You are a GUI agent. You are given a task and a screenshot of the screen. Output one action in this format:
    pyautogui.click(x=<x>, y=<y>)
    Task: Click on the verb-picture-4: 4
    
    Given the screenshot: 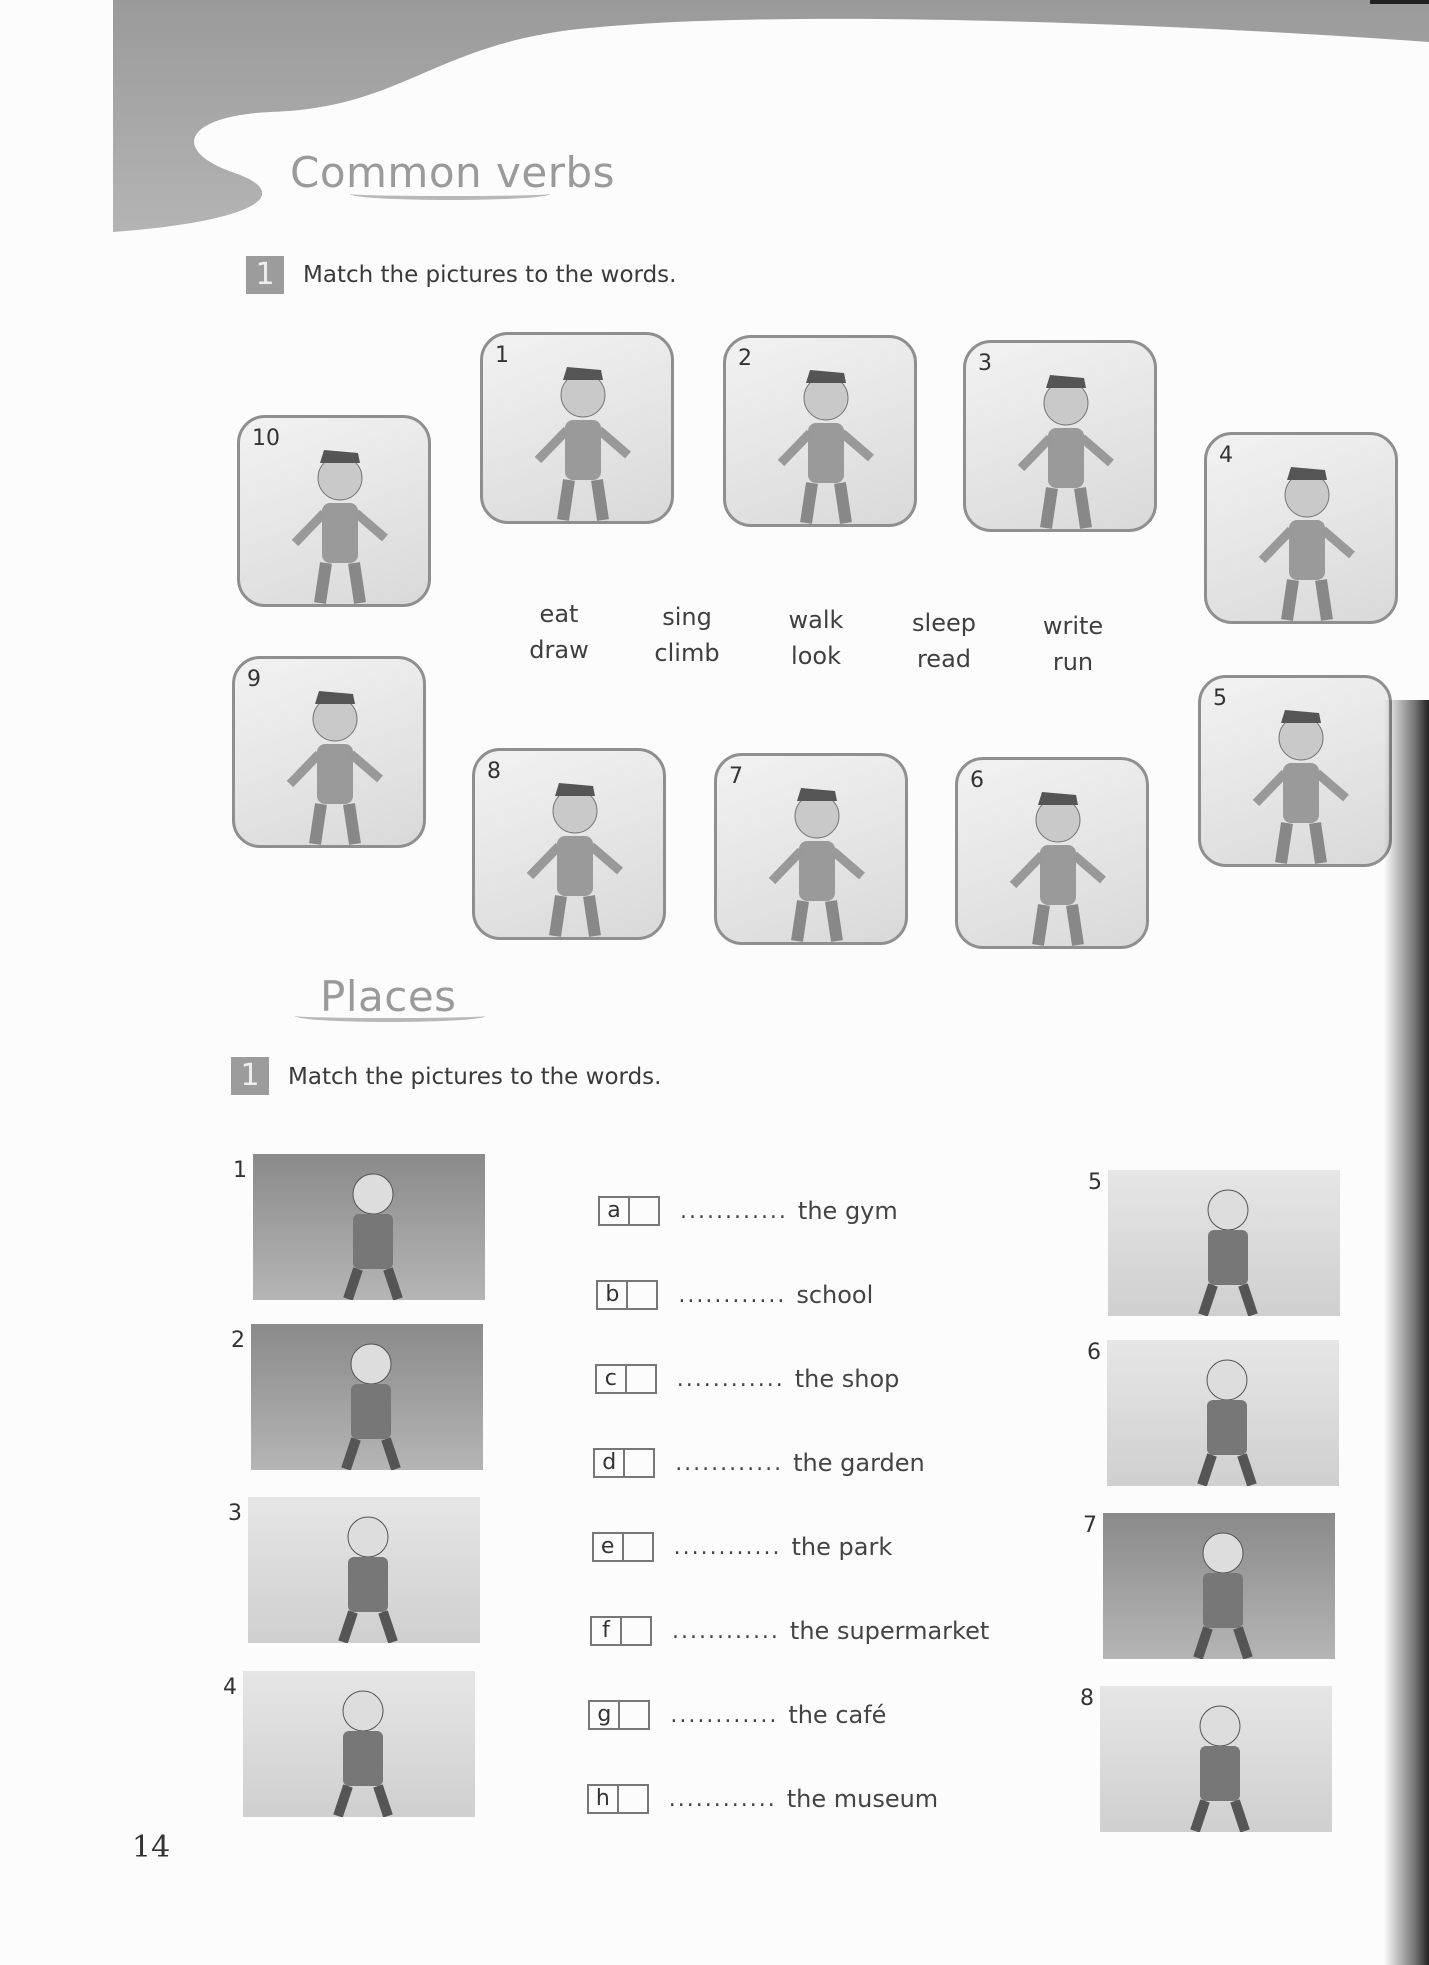 What is the action you would take?
    pyautogui.click(x=1301, y=528)
    